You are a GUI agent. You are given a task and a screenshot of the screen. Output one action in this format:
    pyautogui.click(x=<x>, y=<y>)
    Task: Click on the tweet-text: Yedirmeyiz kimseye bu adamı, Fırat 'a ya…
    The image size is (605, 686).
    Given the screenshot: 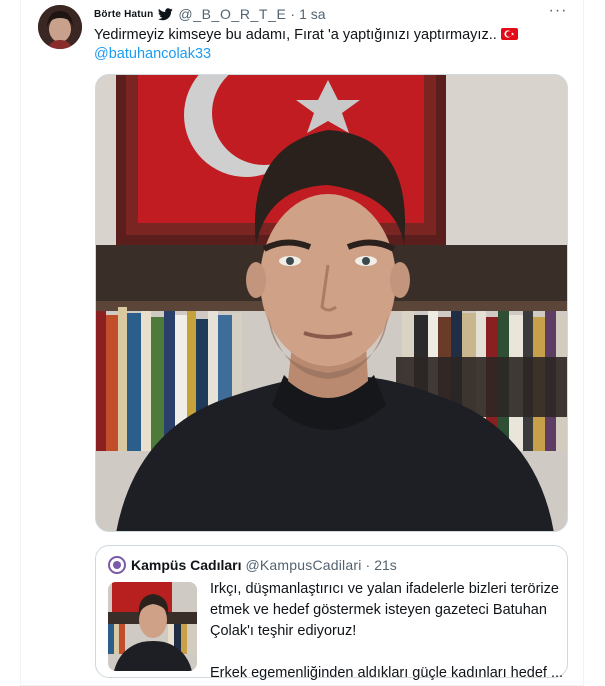 What is the action you would take?
    pyautogui.click(x=306, y=35)
    